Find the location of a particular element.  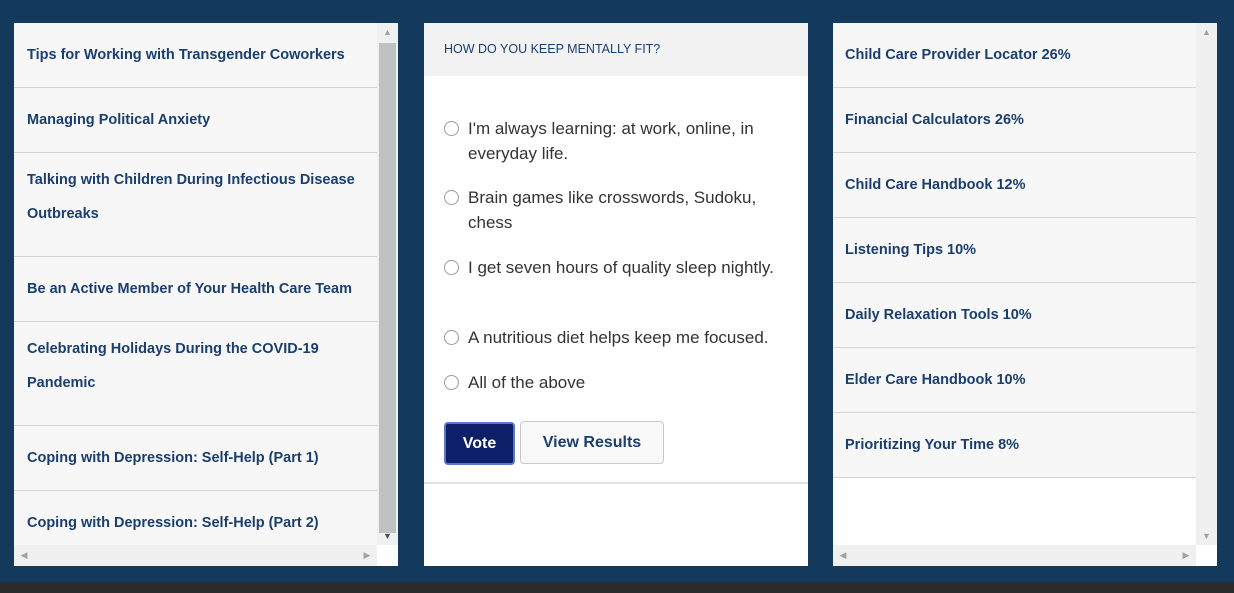

list-item: Child Care Provider Locator 26% is located at coordinates (1014, 55).